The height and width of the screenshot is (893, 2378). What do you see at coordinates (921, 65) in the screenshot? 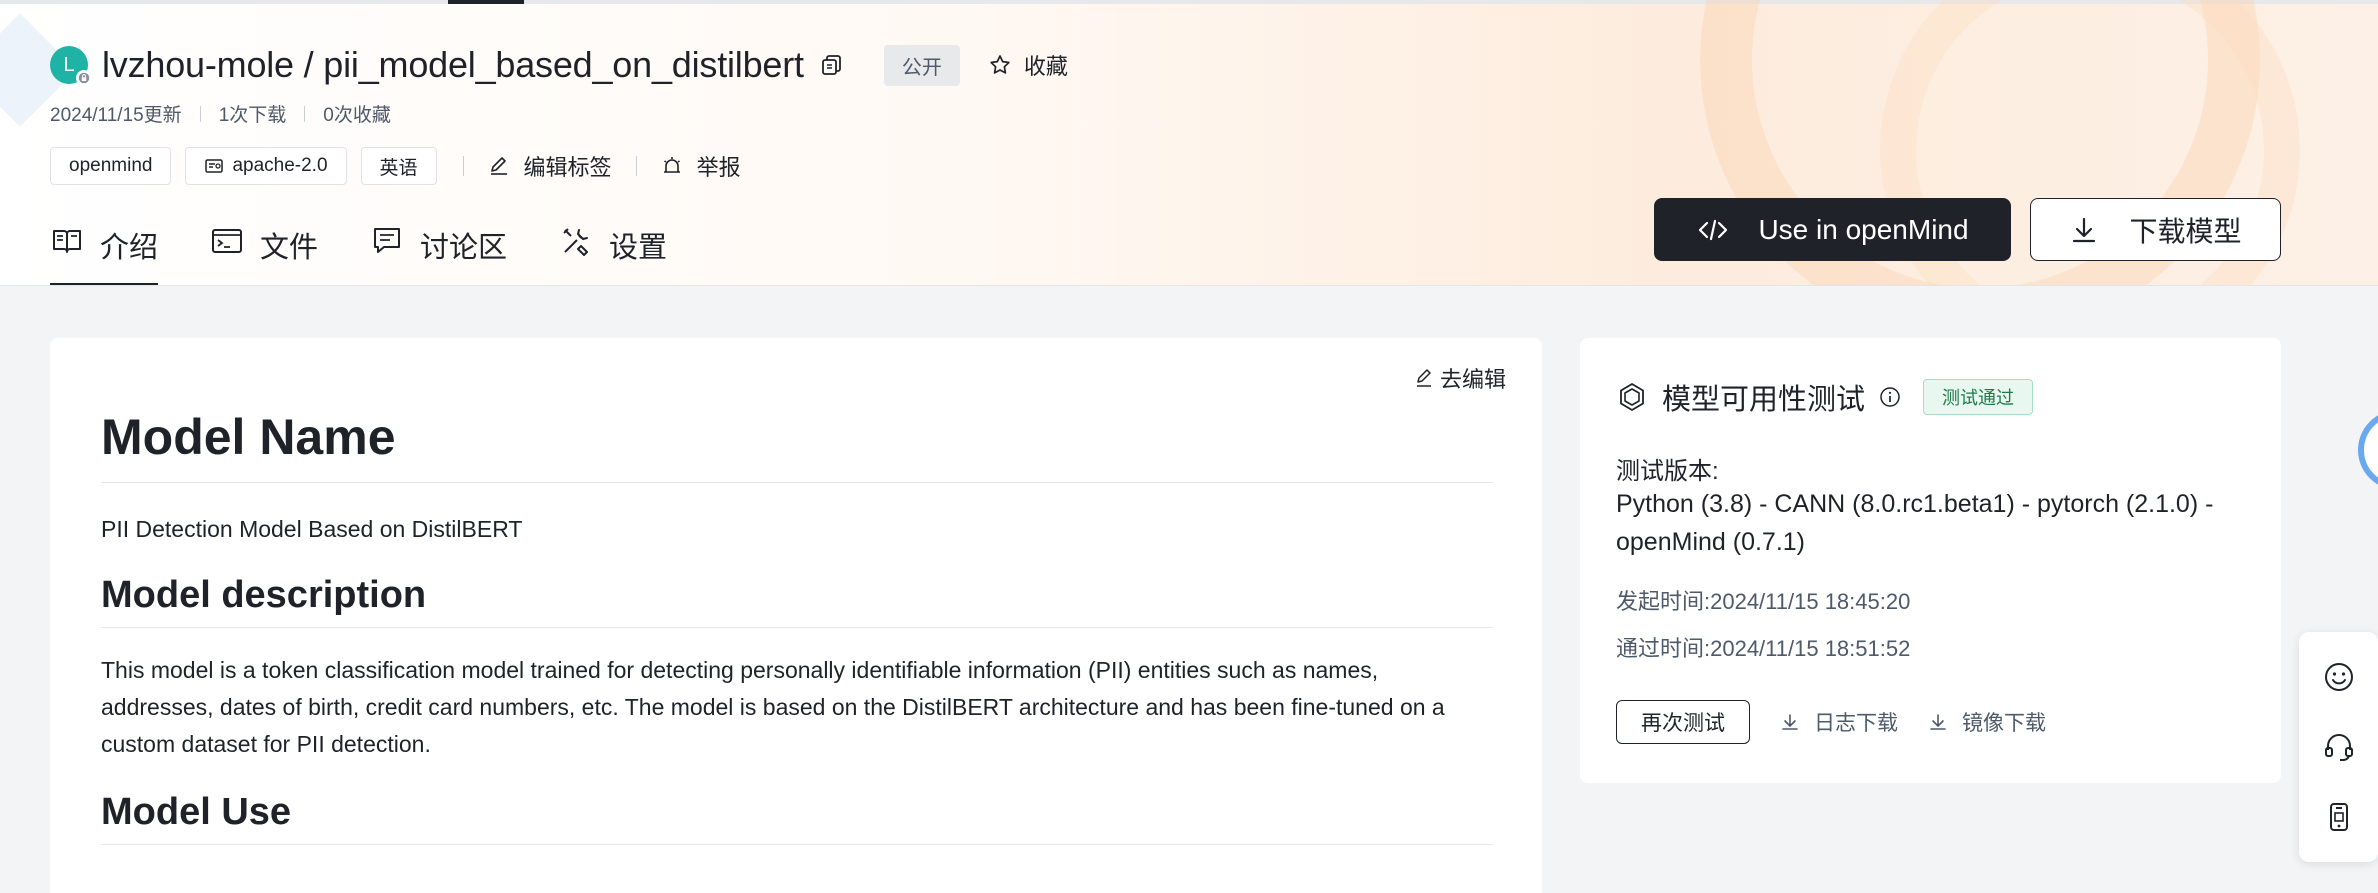
I see `visibility-badge: 公开` at bounding box center [921, 65].